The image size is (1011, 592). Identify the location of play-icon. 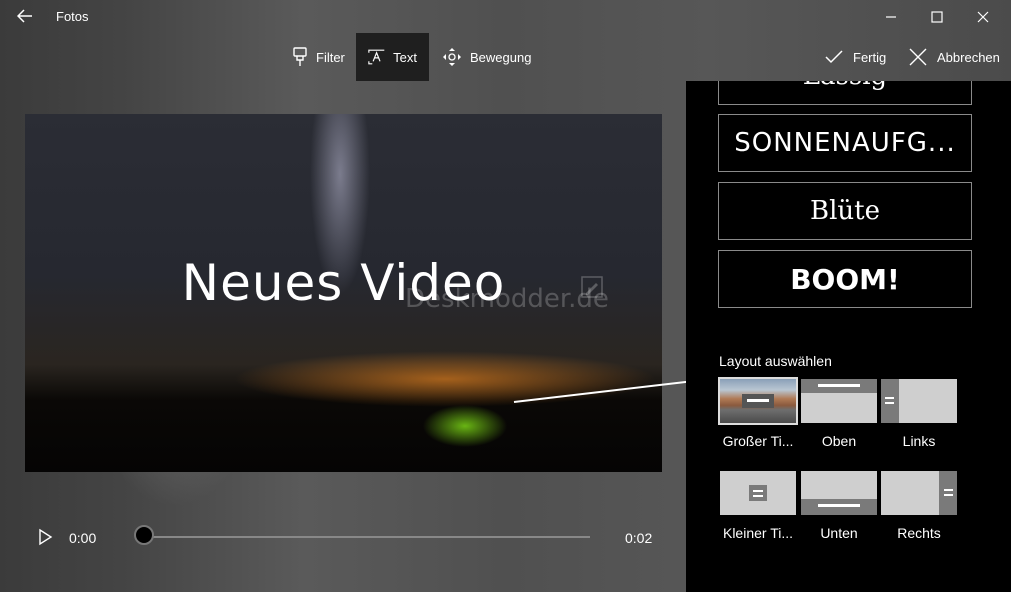
(45, 537).